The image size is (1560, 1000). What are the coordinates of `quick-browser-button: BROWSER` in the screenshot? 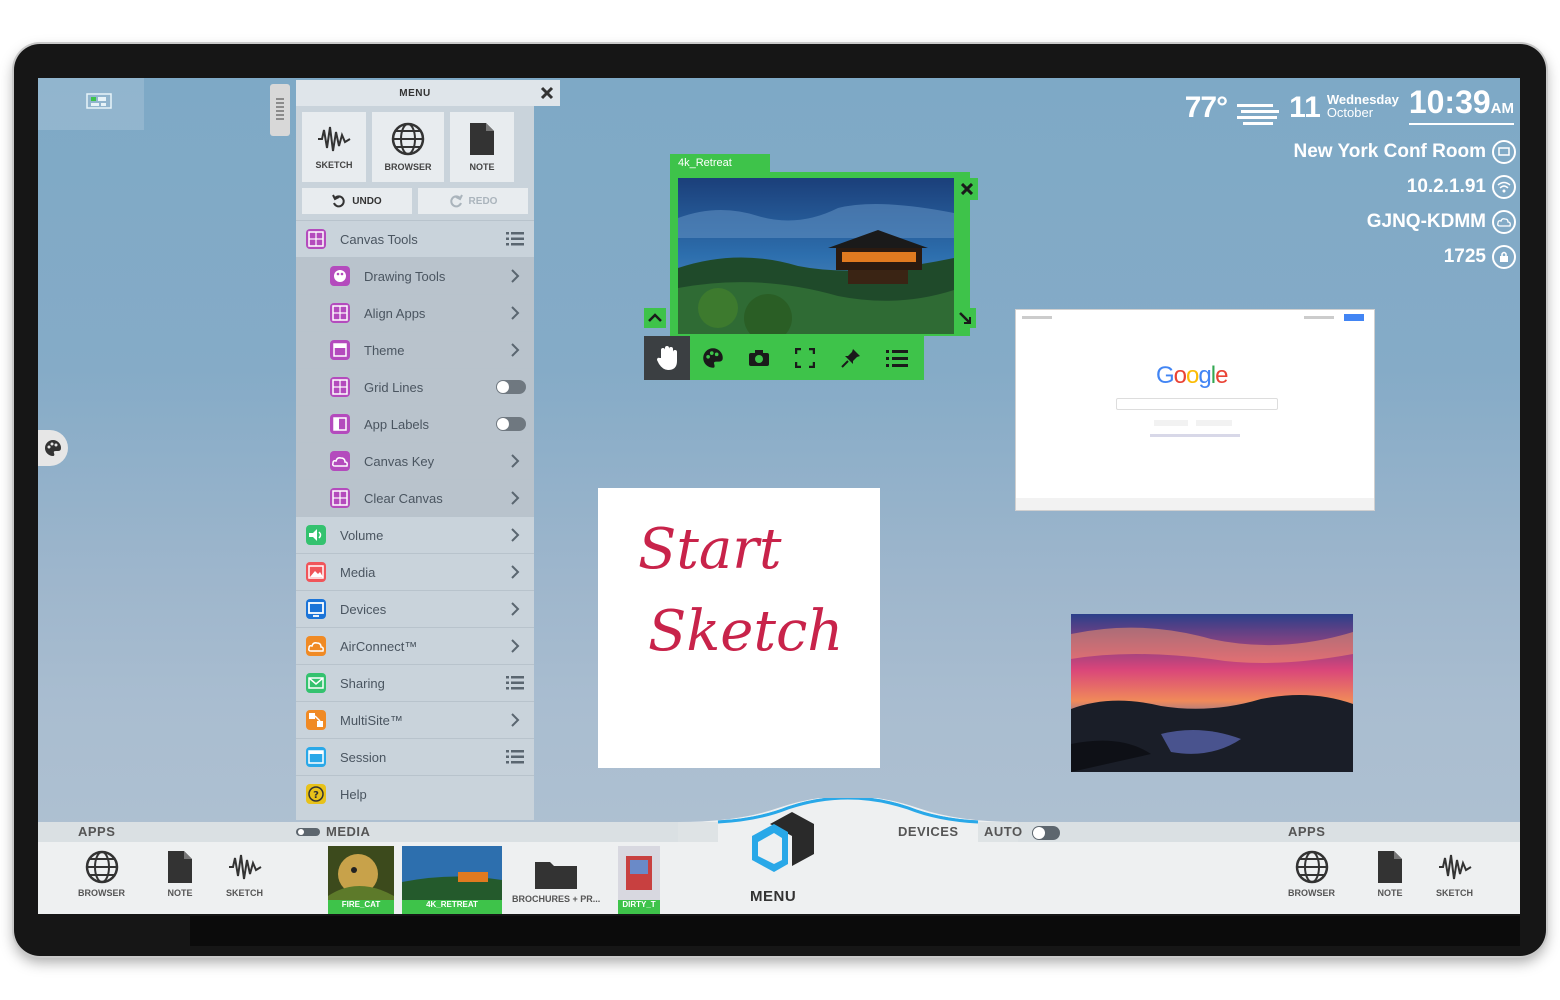 It's located at (408, 147).